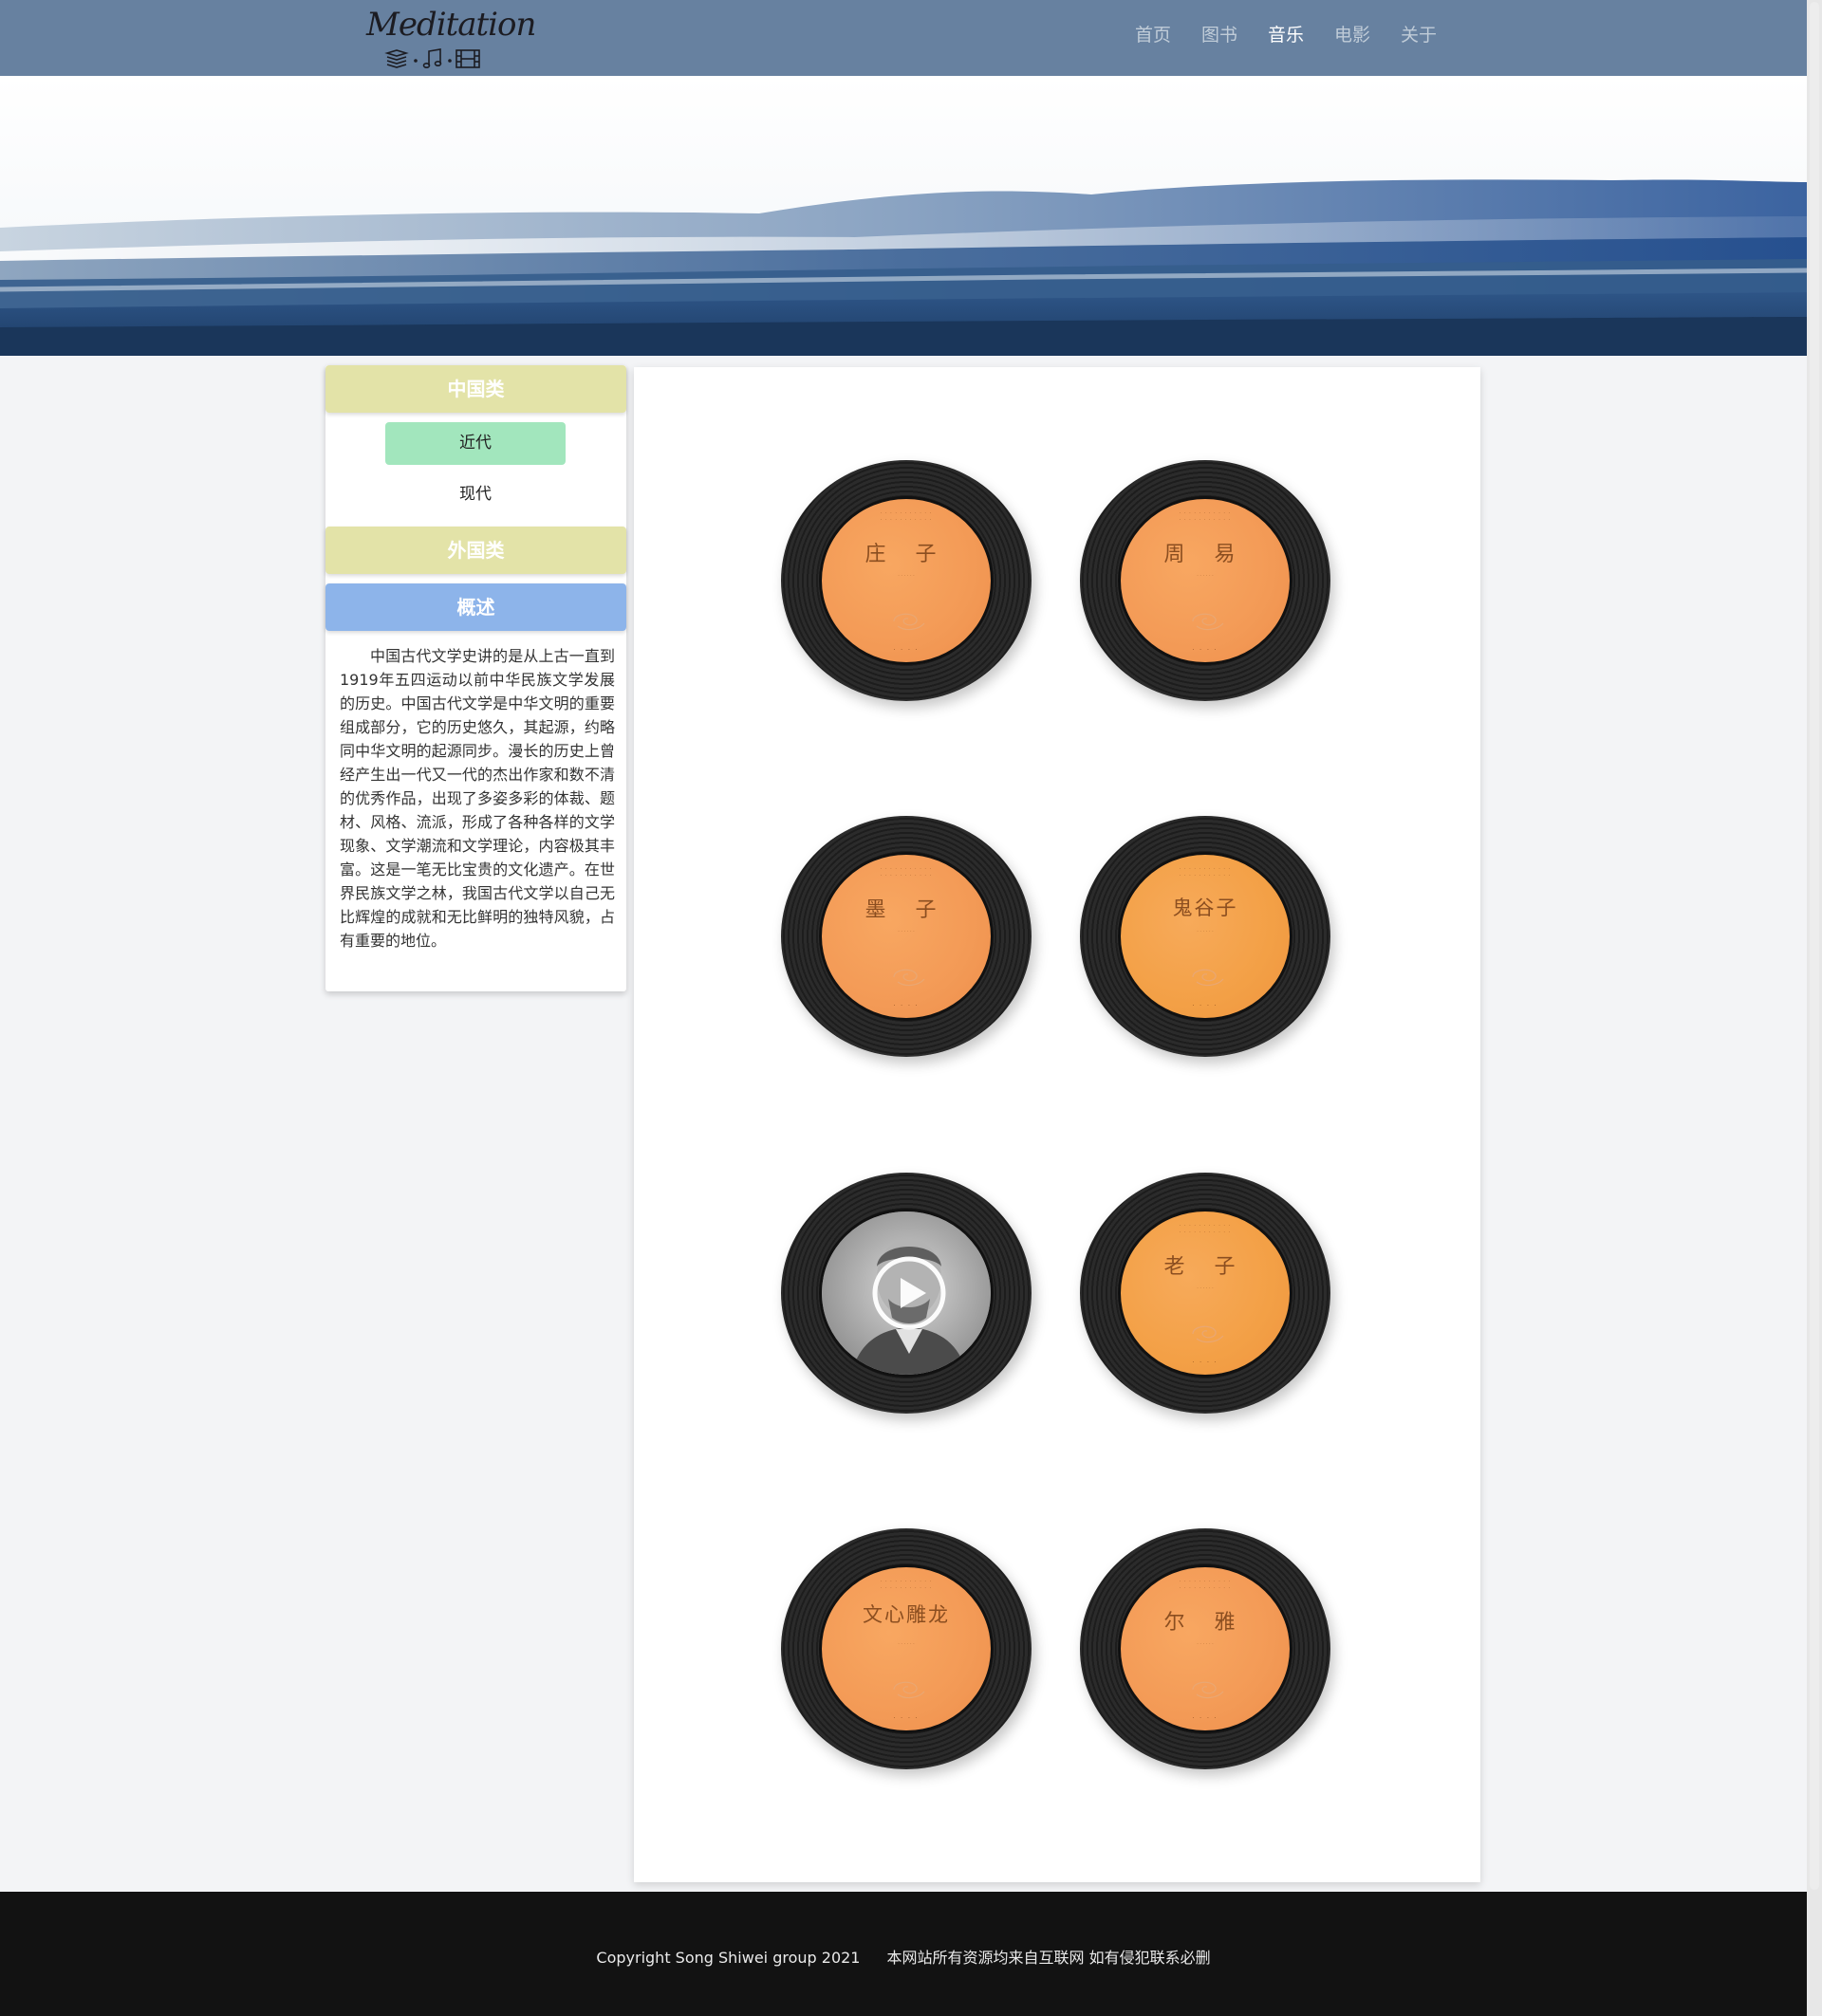  What do you see at coordinates (1205, 1267) in the screenshot?
I see `record-title: 老 子` at bounding box center [1205, 1267].